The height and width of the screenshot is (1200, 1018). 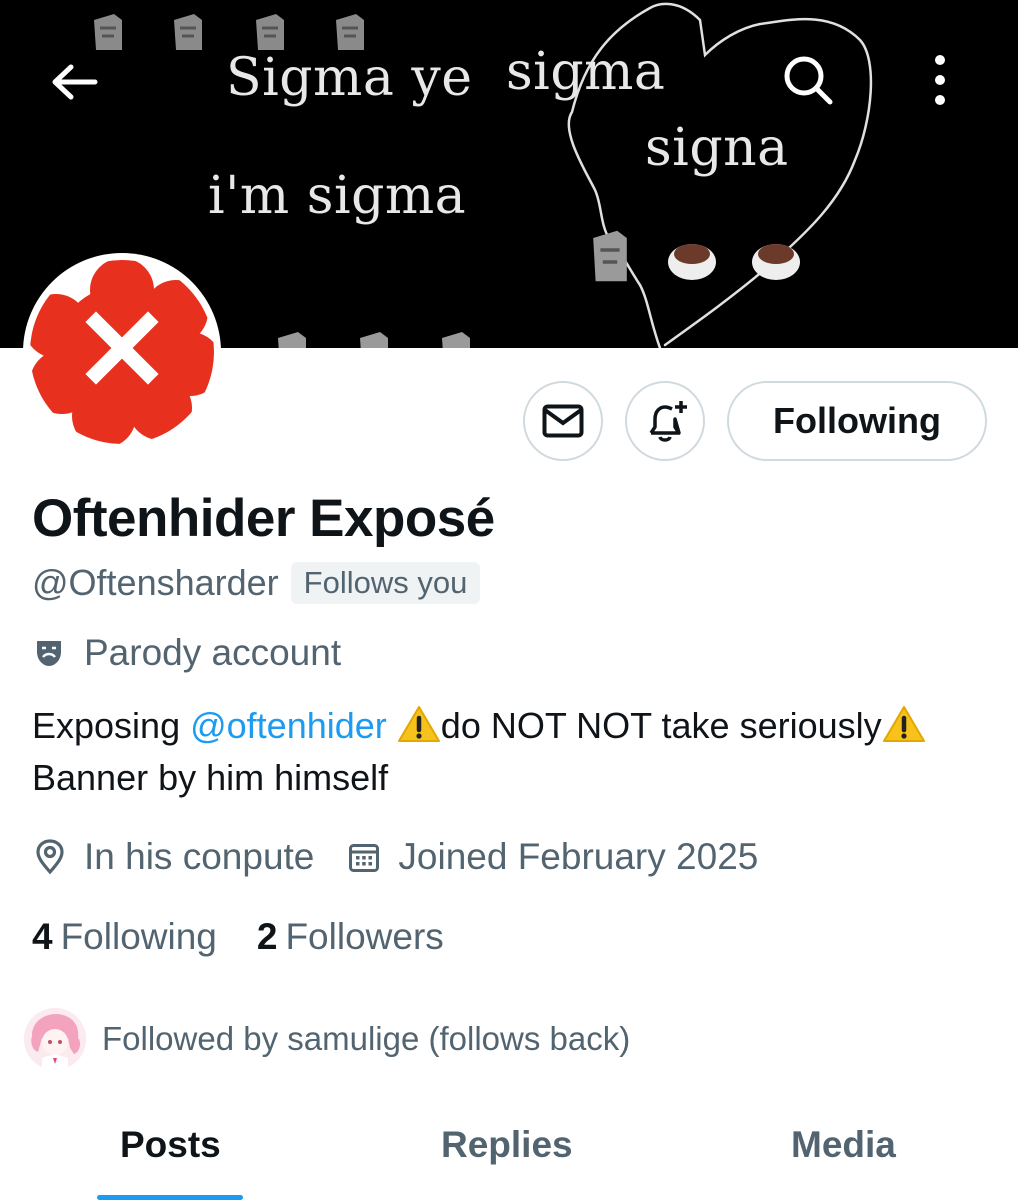 I want to click on back-arrow-icon, so click(x=75, y=82).